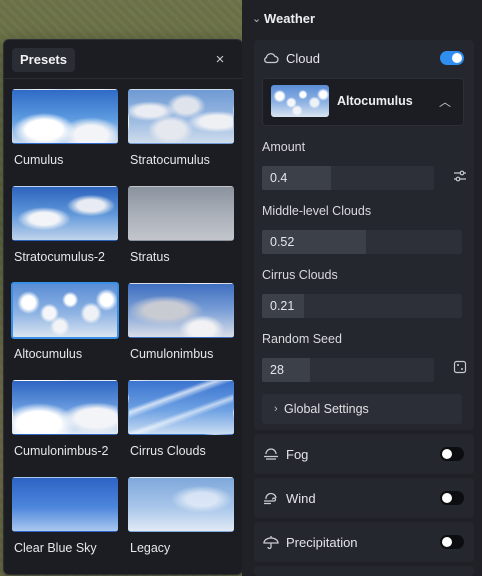  I want to click on middle-clouds-label: Middle-level Clouds, so click(317, 211).